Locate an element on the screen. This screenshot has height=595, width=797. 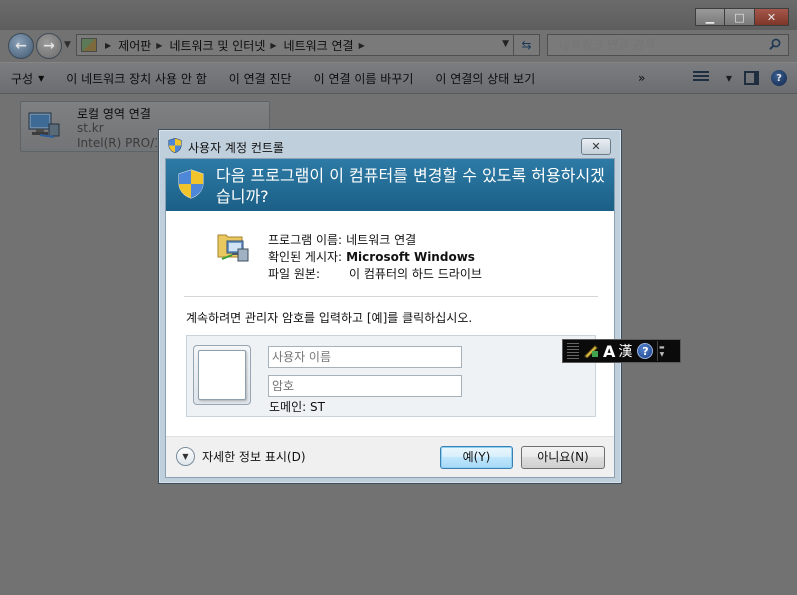
disable-device-button: 이 네트워크 장치 사용 안 함 is located at coordinates (136, 78).